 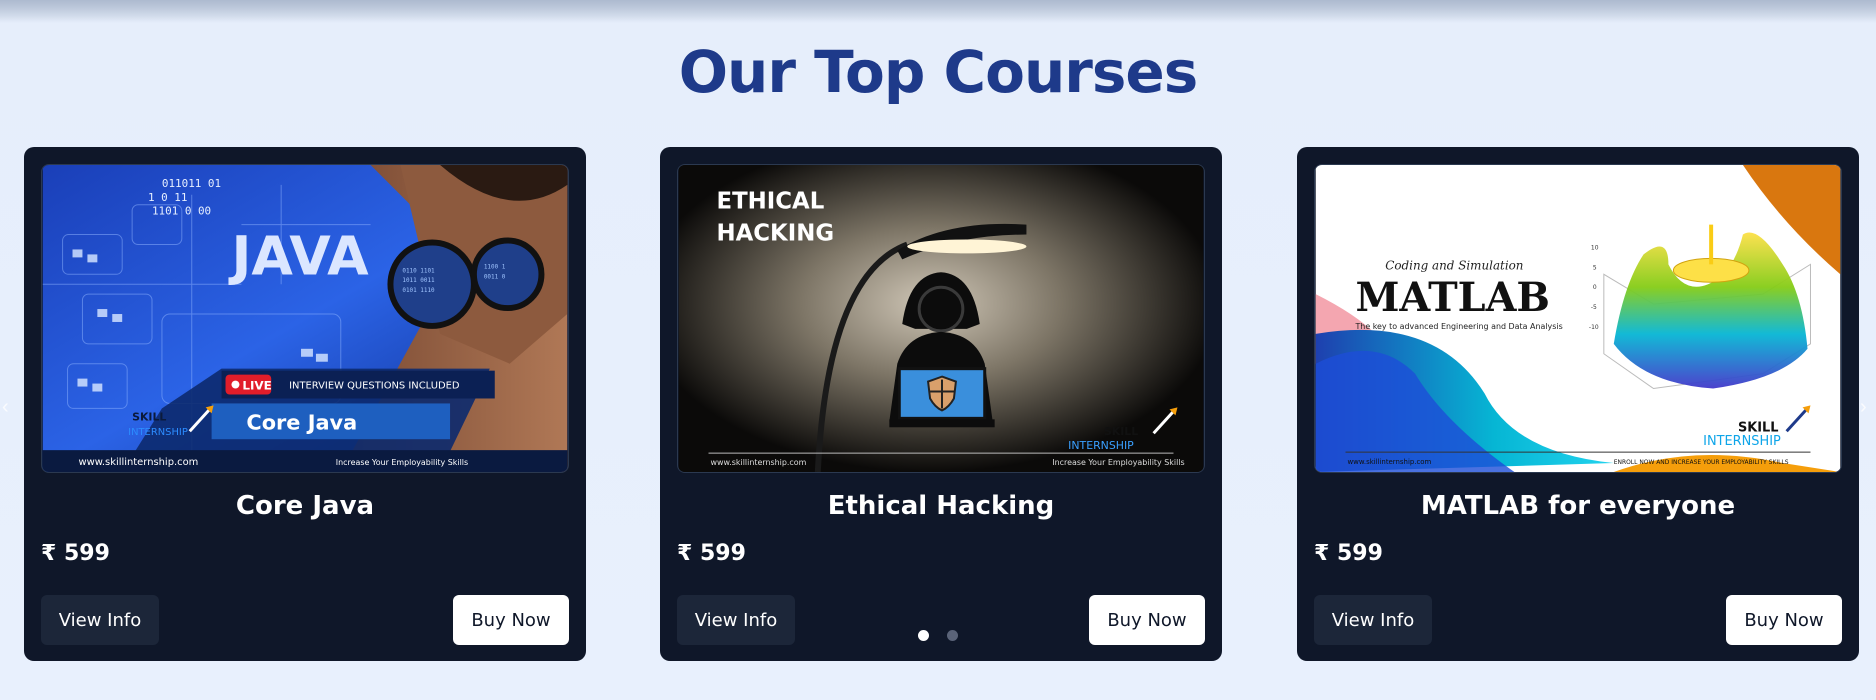 I want to click on svg-text: 0101 1110, so click(x=418, y=290).